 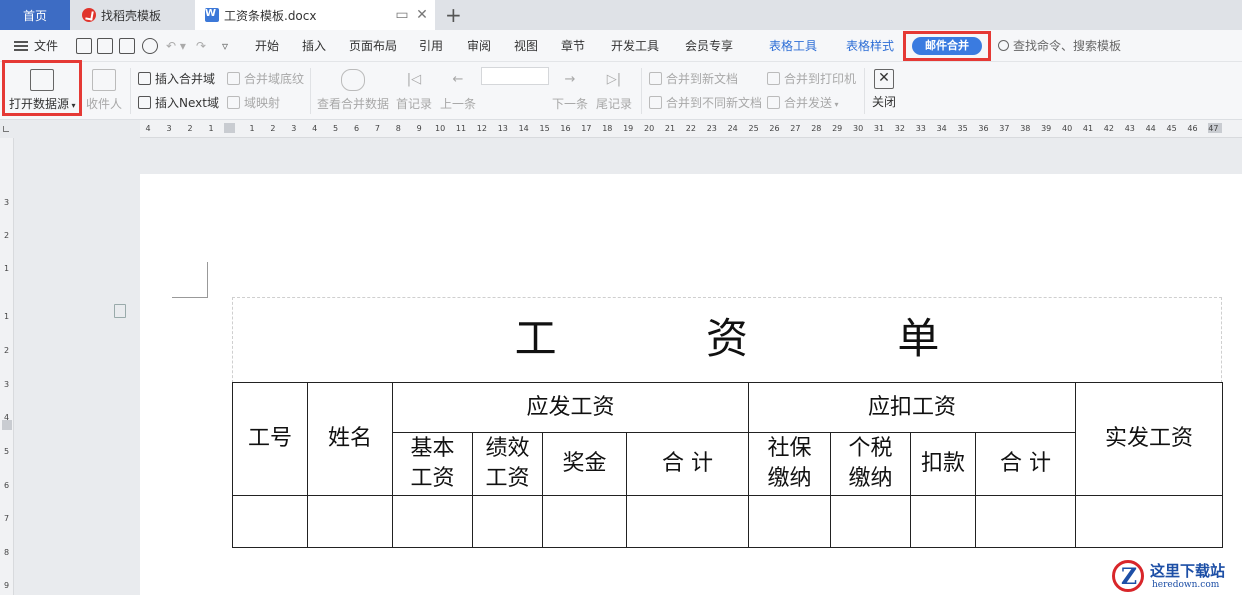 I want to click on header-social-insurance: 社保缴纳, so click(x=789, y=464).